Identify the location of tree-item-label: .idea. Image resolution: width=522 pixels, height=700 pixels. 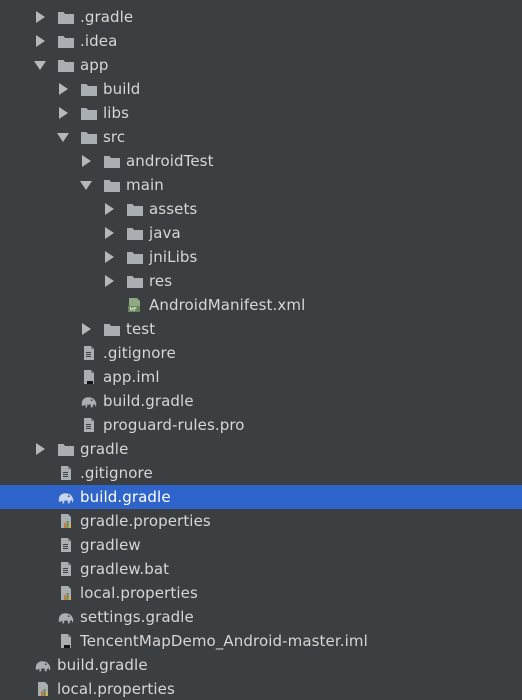
(99, 41).